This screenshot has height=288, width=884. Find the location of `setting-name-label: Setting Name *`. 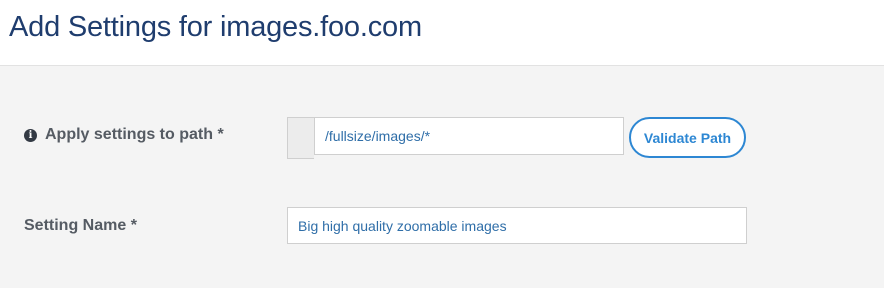

setting-name-label: Setting Name * is located at coordinates (80, 225).